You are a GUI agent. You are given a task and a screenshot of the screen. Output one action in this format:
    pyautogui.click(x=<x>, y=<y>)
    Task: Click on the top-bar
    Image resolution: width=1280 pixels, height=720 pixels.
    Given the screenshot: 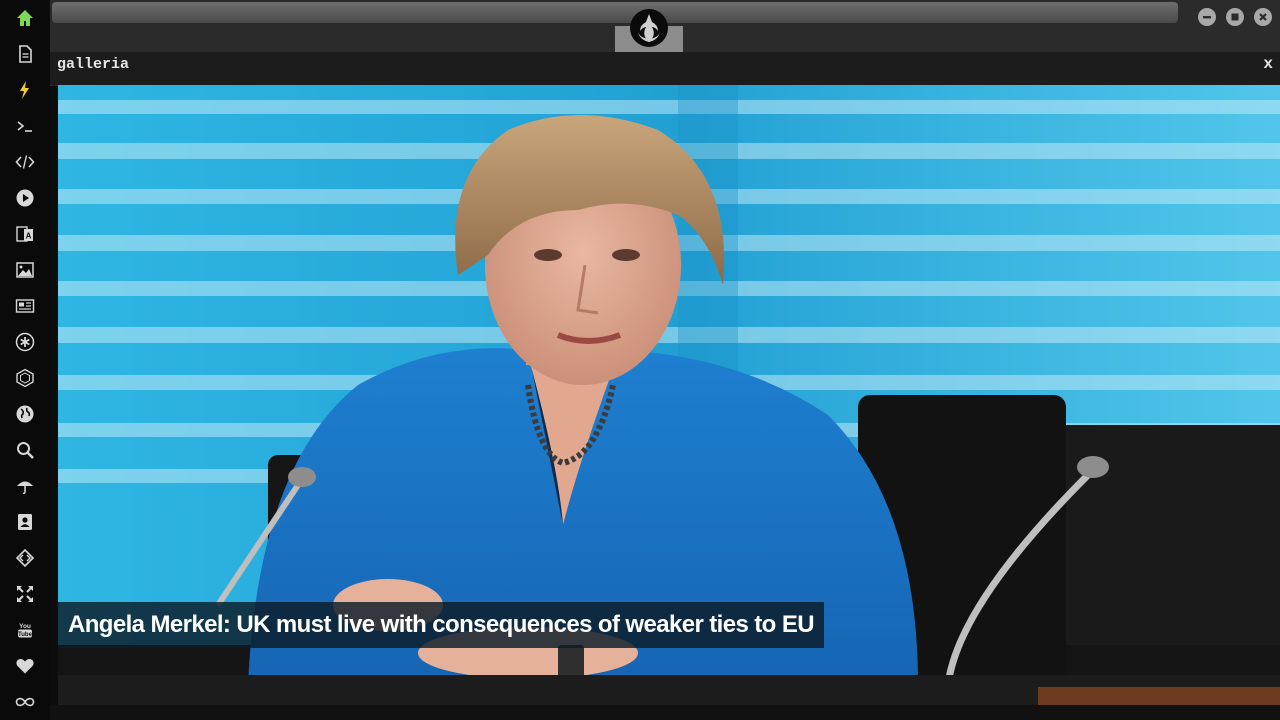 What is the action you would take?
    pyautogui.click(x=665, y=26)
    